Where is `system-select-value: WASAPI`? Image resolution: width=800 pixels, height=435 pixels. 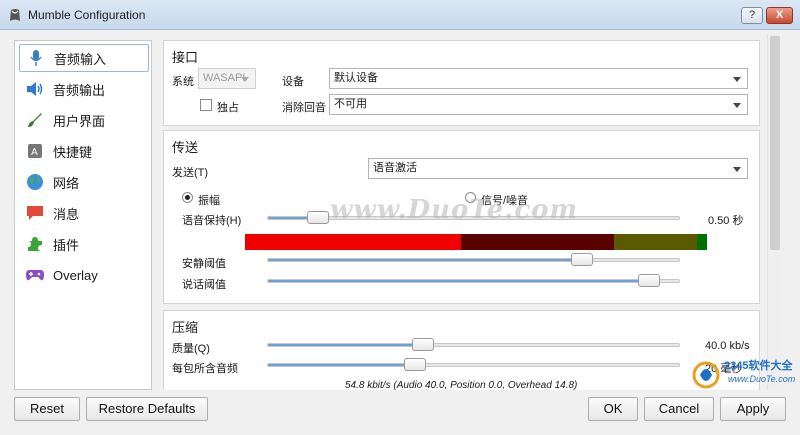 system-select-value: WASAPI is located at coordinates (224, 78).